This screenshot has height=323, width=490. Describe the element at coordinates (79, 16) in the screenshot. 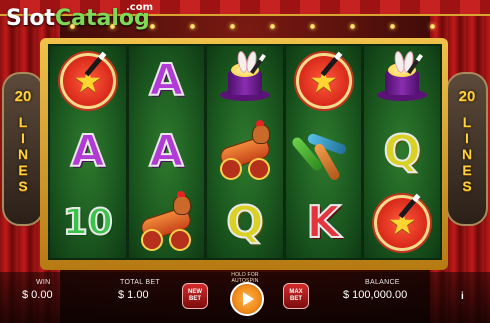

I see `site-logo: SlotCatalog .com` at that location.